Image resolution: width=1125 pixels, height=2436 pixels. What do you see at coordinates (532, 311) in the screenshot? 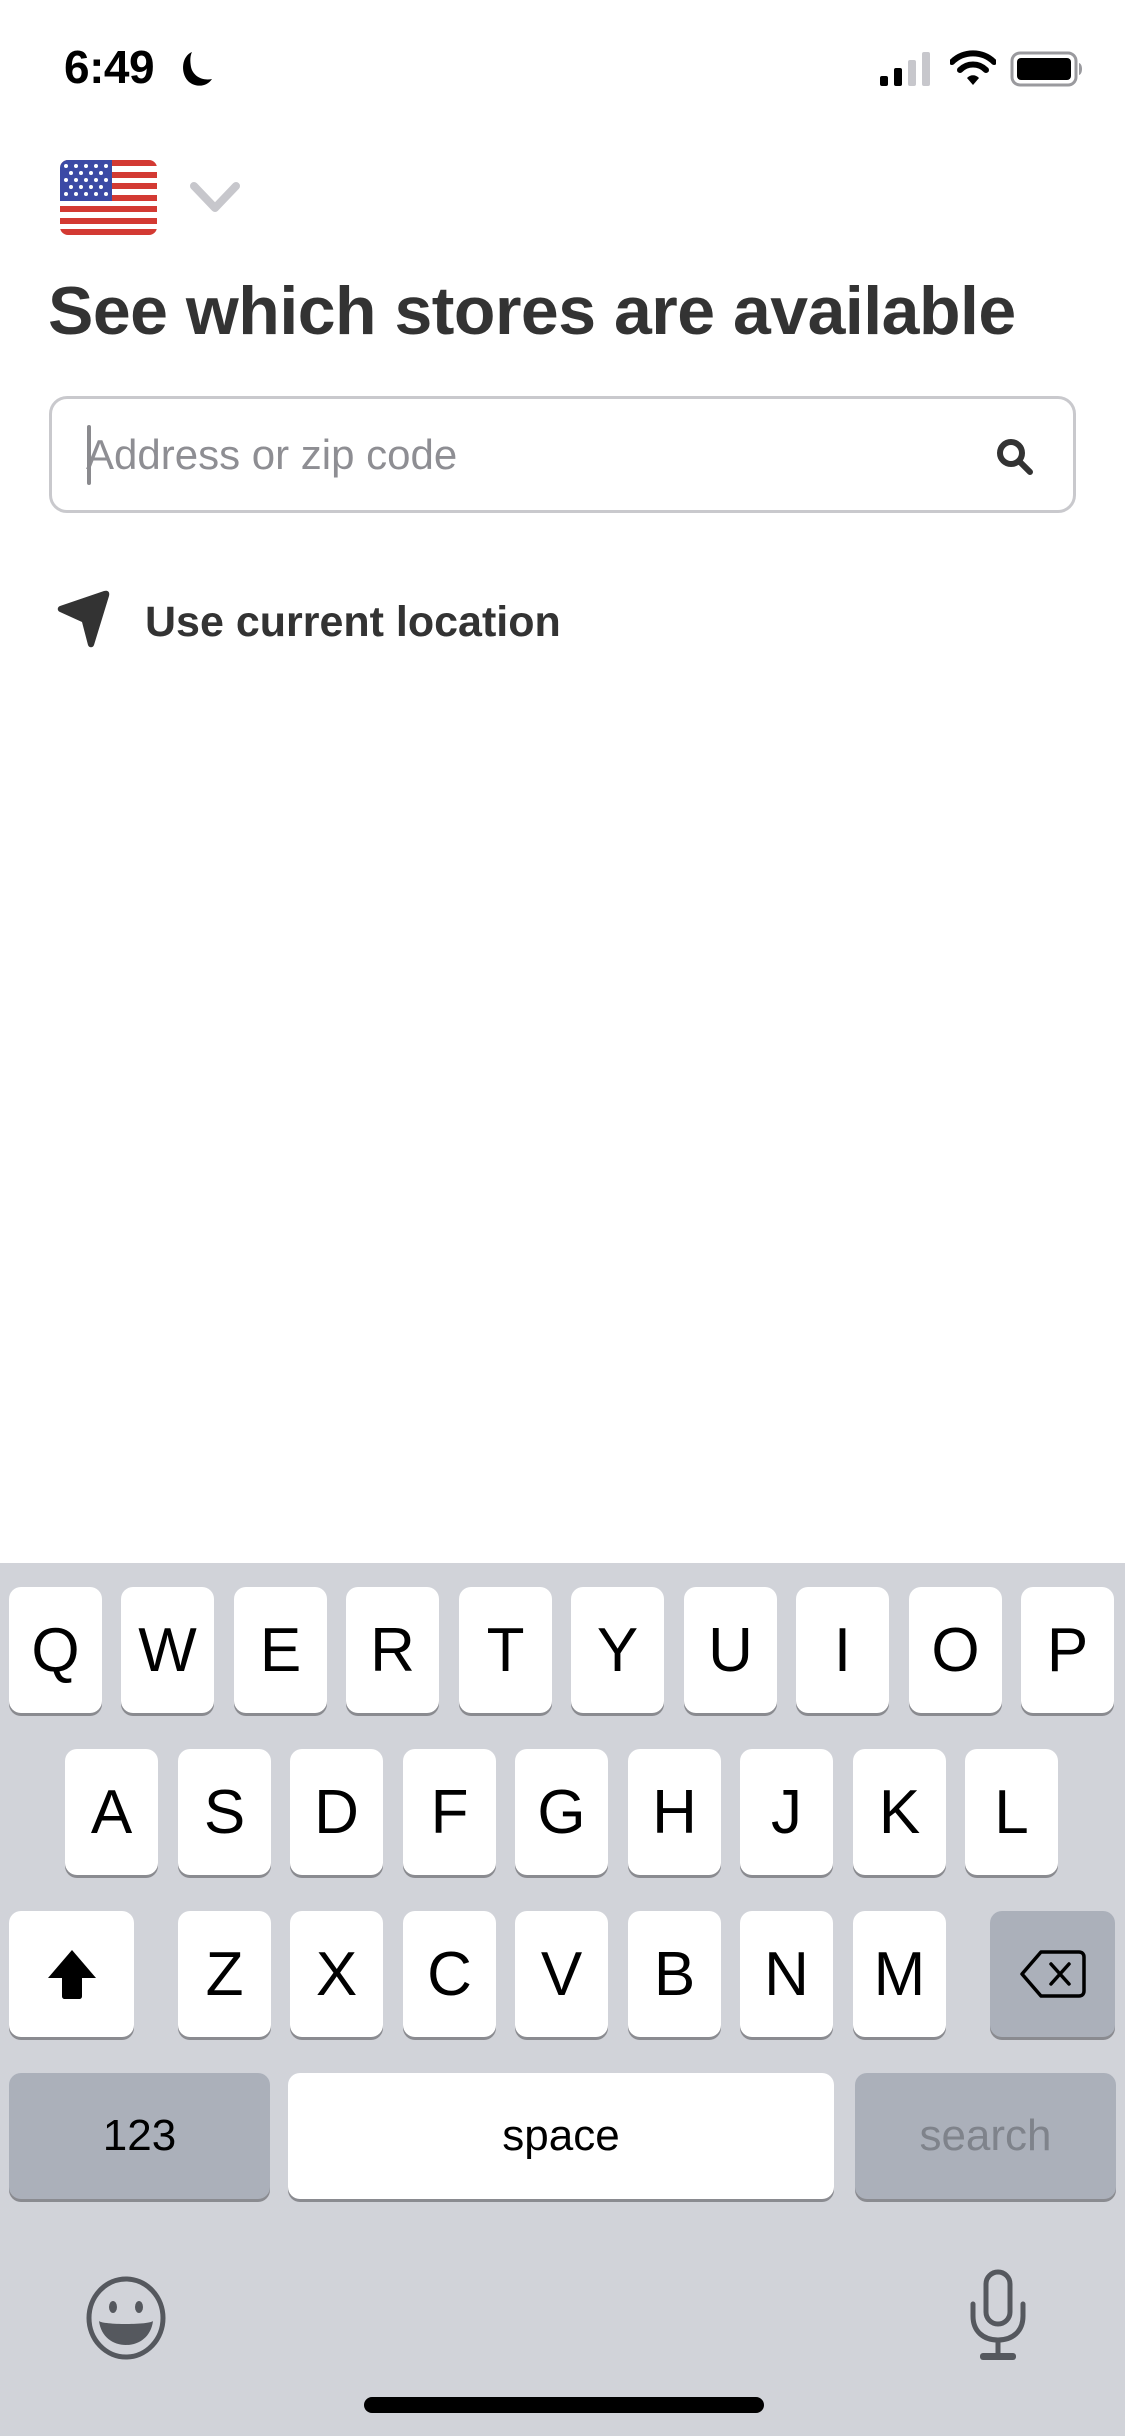
I see `page-title: See which stores are available` at bounding box center [532, 311].